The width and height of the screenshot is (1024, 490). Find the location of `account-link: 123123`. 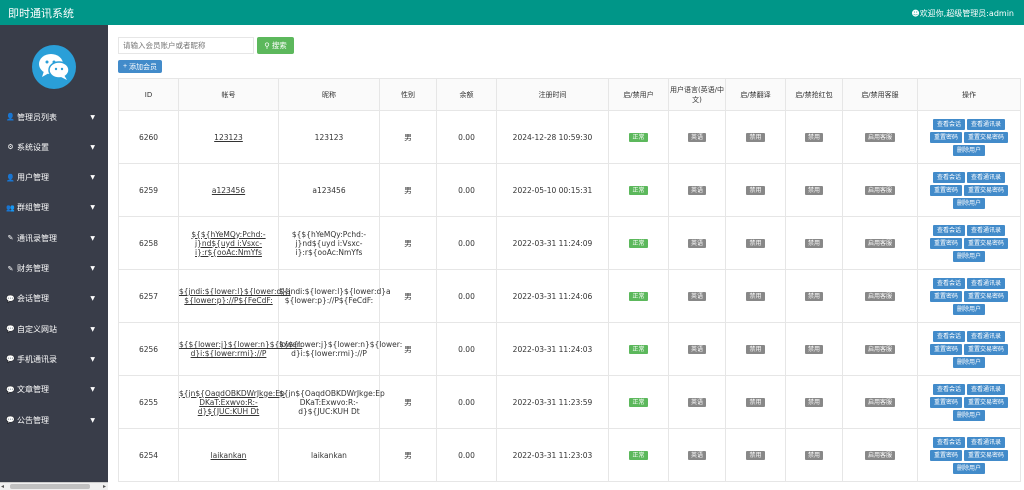

account-link: 123123 is located at coordinates (228, 137).